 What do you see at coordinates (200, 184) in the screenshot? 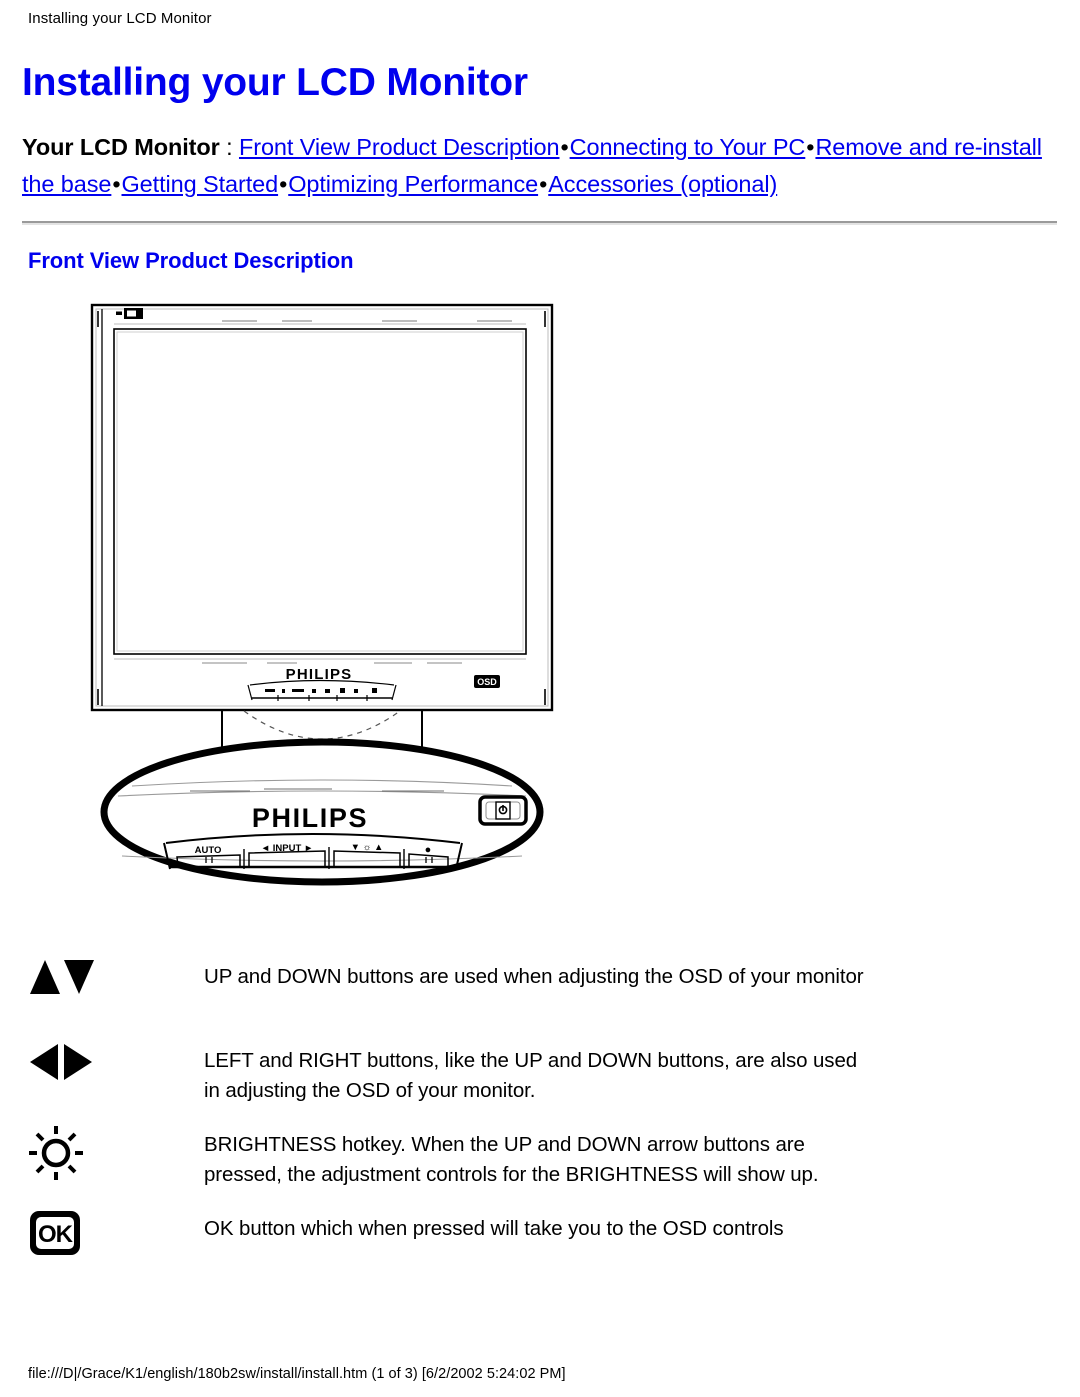
I see `nav-link-getting-started: Getting Started` at bounding box center [200, 184].